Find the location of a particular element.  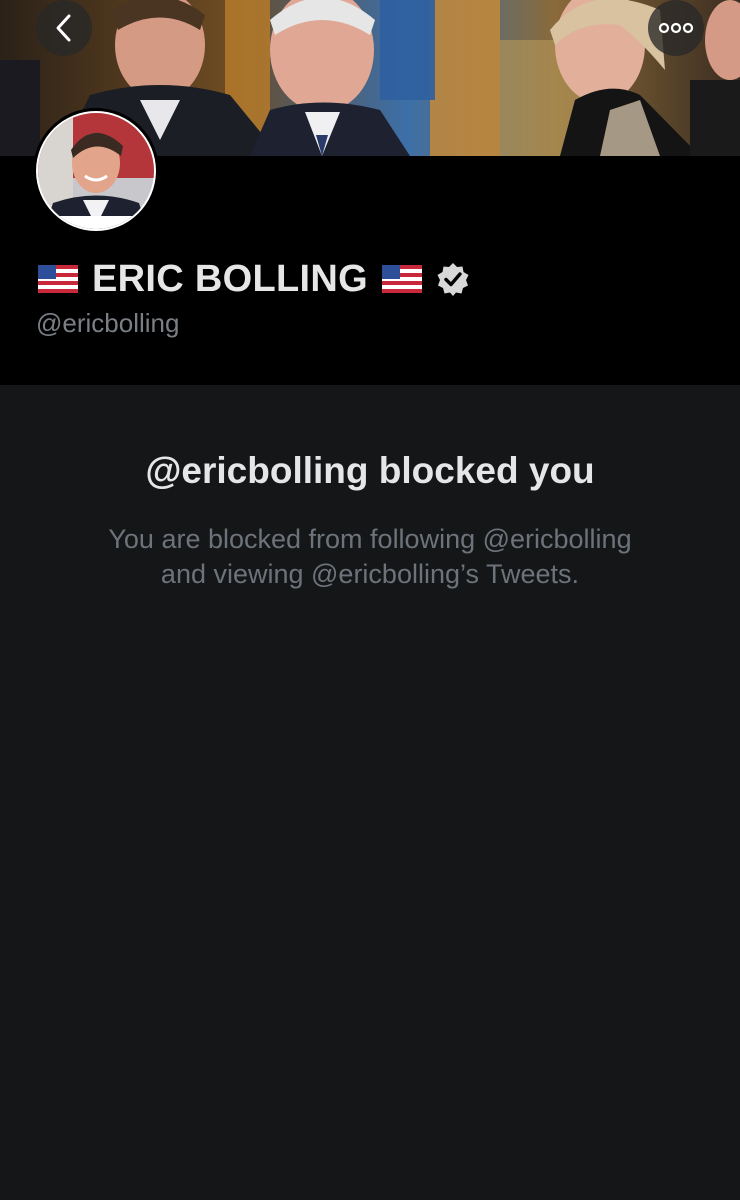

display-name-row: ERIC BOLLING is located at coordinates (254, 279).